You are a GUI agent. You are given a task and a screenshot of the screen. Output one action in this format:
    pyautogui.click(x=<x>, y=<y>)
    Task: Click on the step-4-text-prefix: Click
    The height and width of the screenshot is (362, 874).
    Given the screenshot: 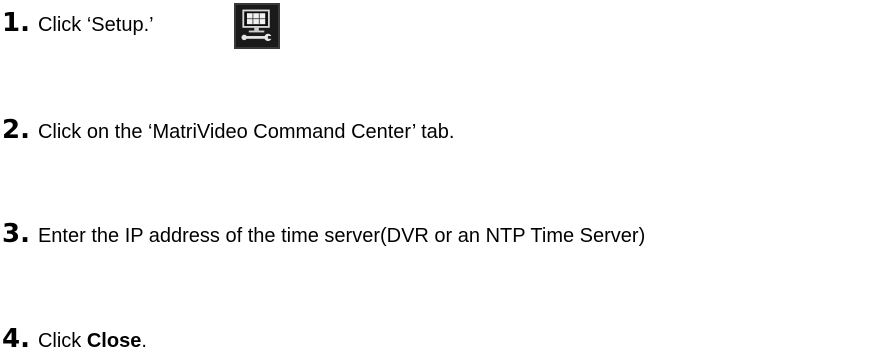 What is the action you would take?
    pyautogui.click(x=62, y=341)
    